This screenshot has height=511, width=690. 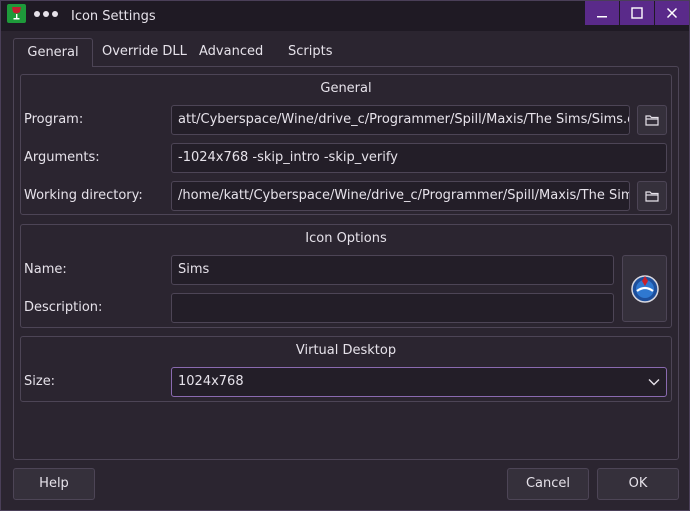 I want to click on size-label: Size:, so click(x=40, y=381).